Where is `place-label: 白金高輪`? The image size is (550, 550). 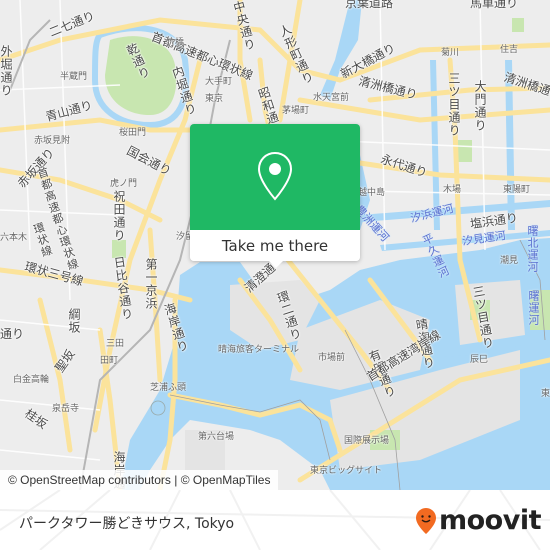 place-label: 白金高輪 is located at coordinates (31, 380).